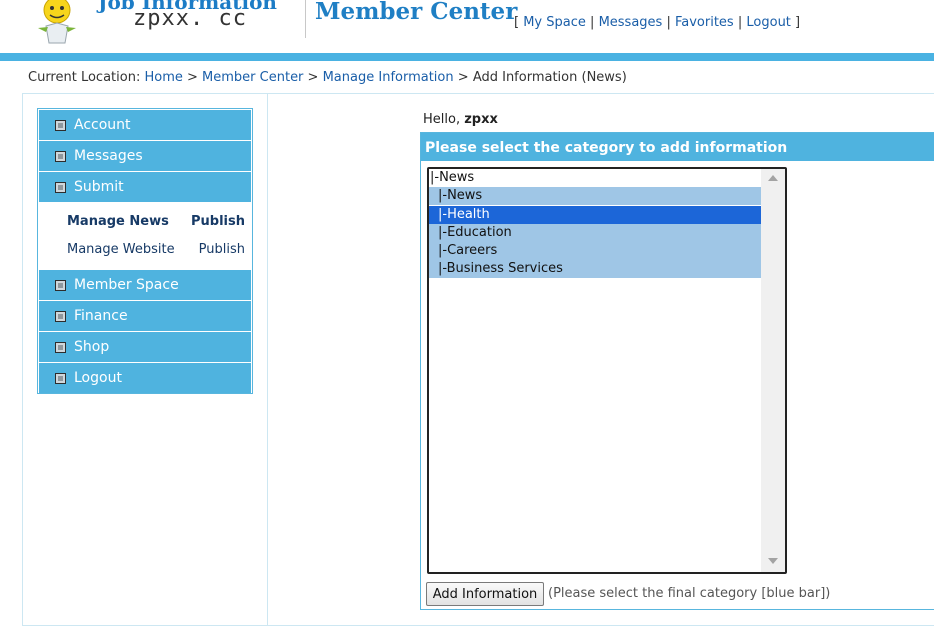 The width and height of the screenshot is (934, 627). I want to click on sidebar-item-member-space: Member Space, so click(145, 285).